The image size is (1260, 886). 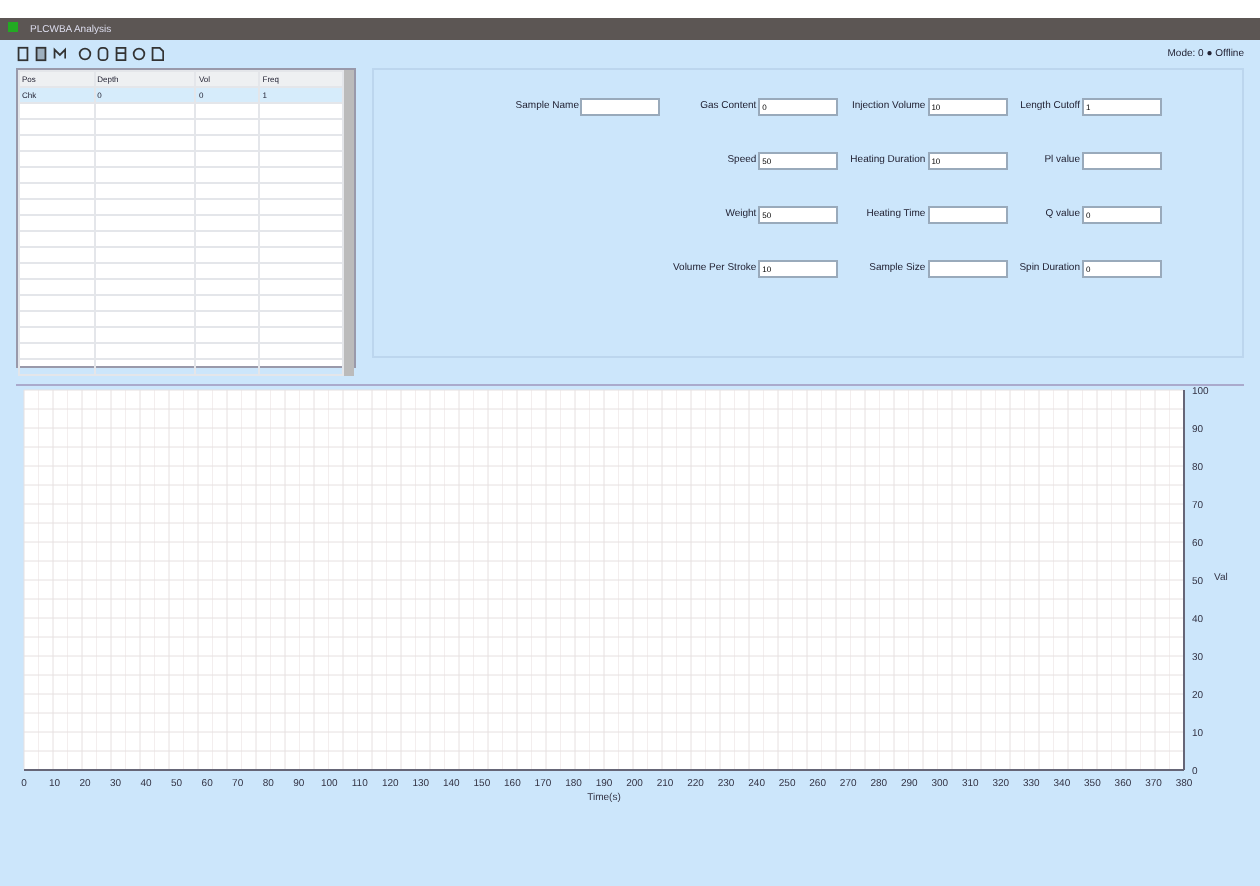 I want to click on app-icon, so click(x=15, y=29).